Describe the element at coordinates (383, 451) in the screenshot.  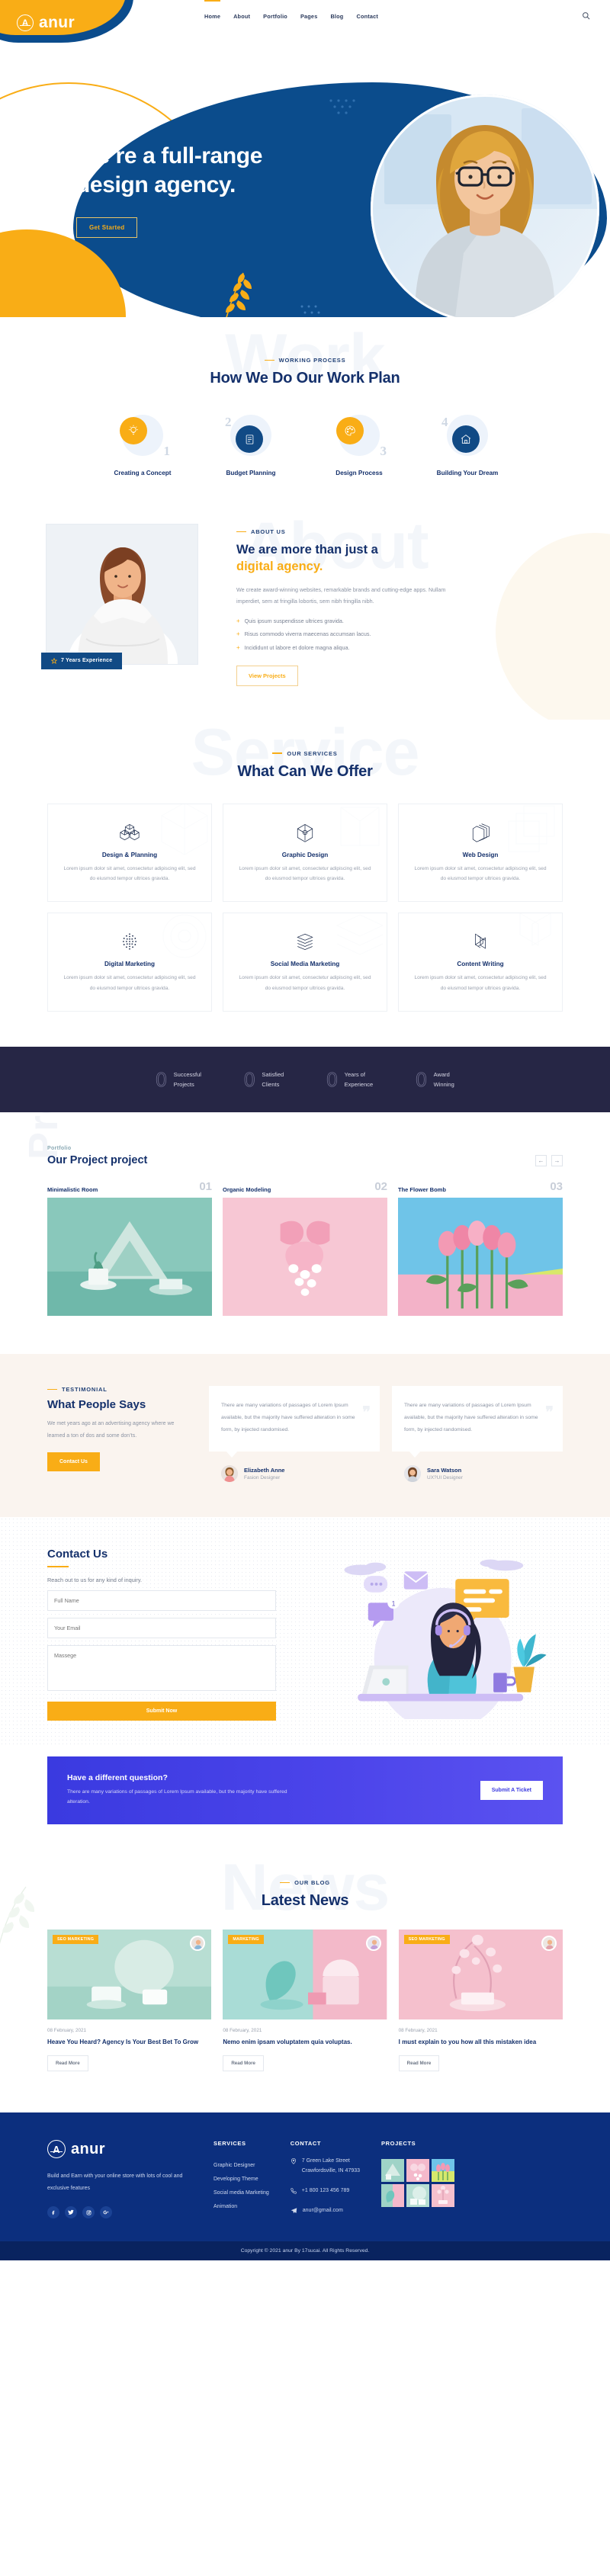
I see `step-number: 3` at that location.